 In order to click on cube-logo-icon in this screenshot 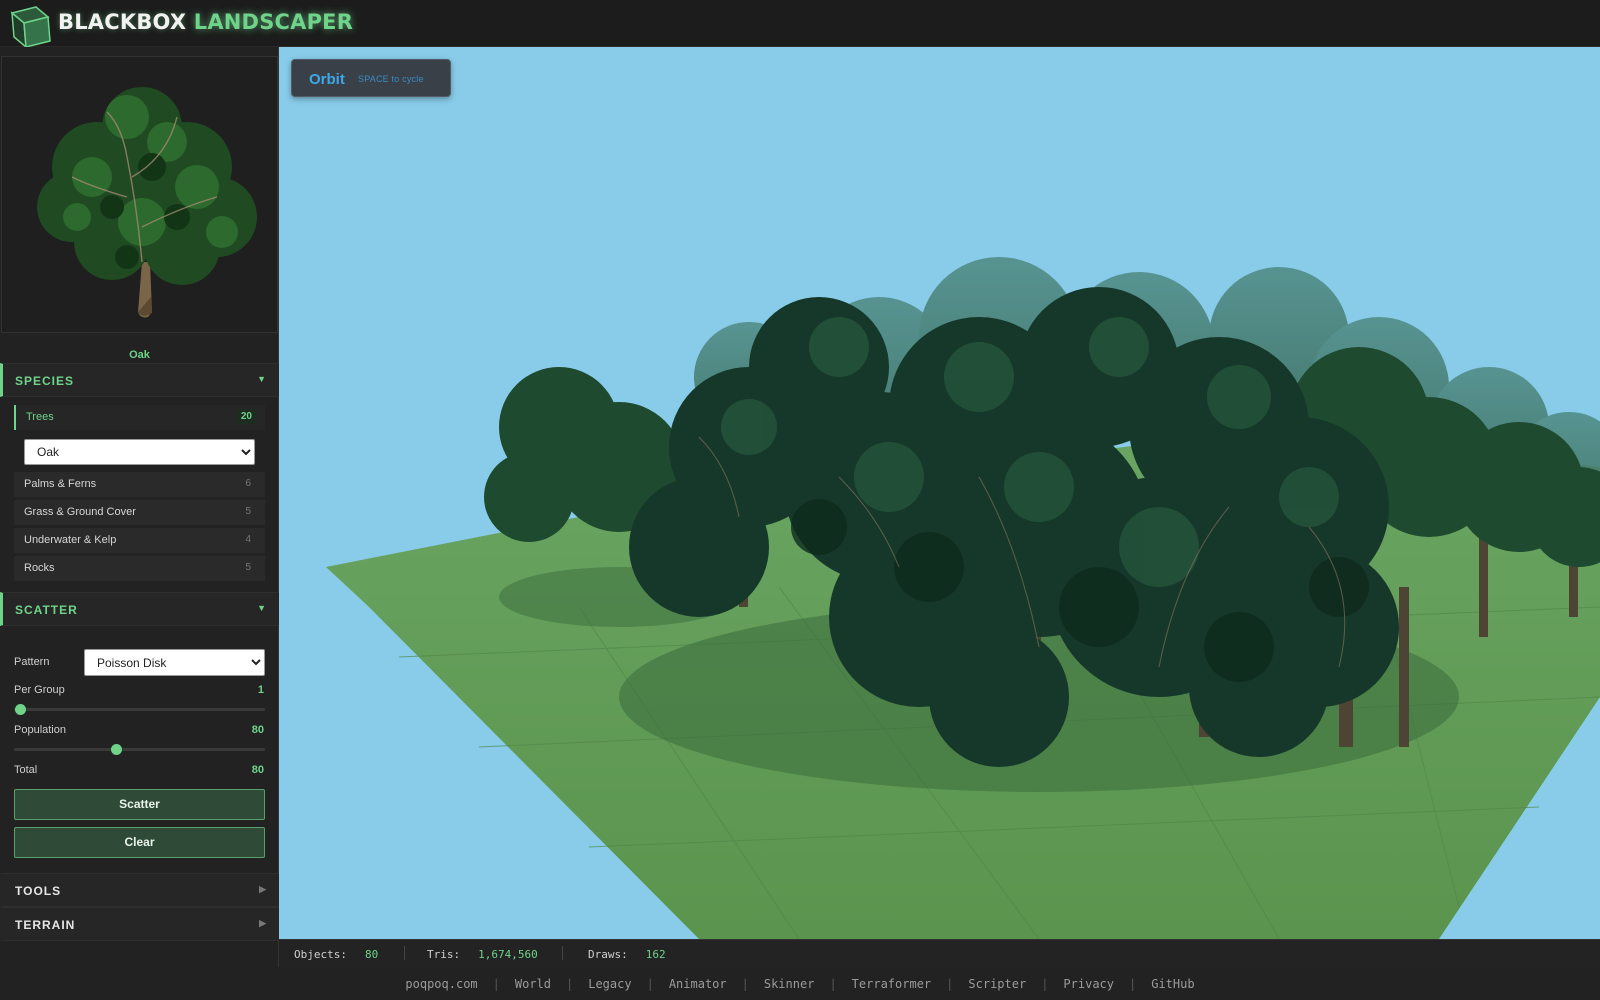, I will do `click(30, 26)`.